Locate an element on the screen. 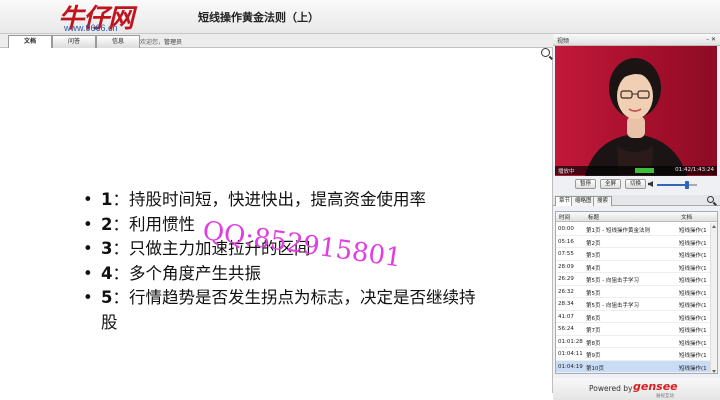 The width and height of the screenshot is (720, 400). bullet-number: 4 is located at coordinates (107, 273).